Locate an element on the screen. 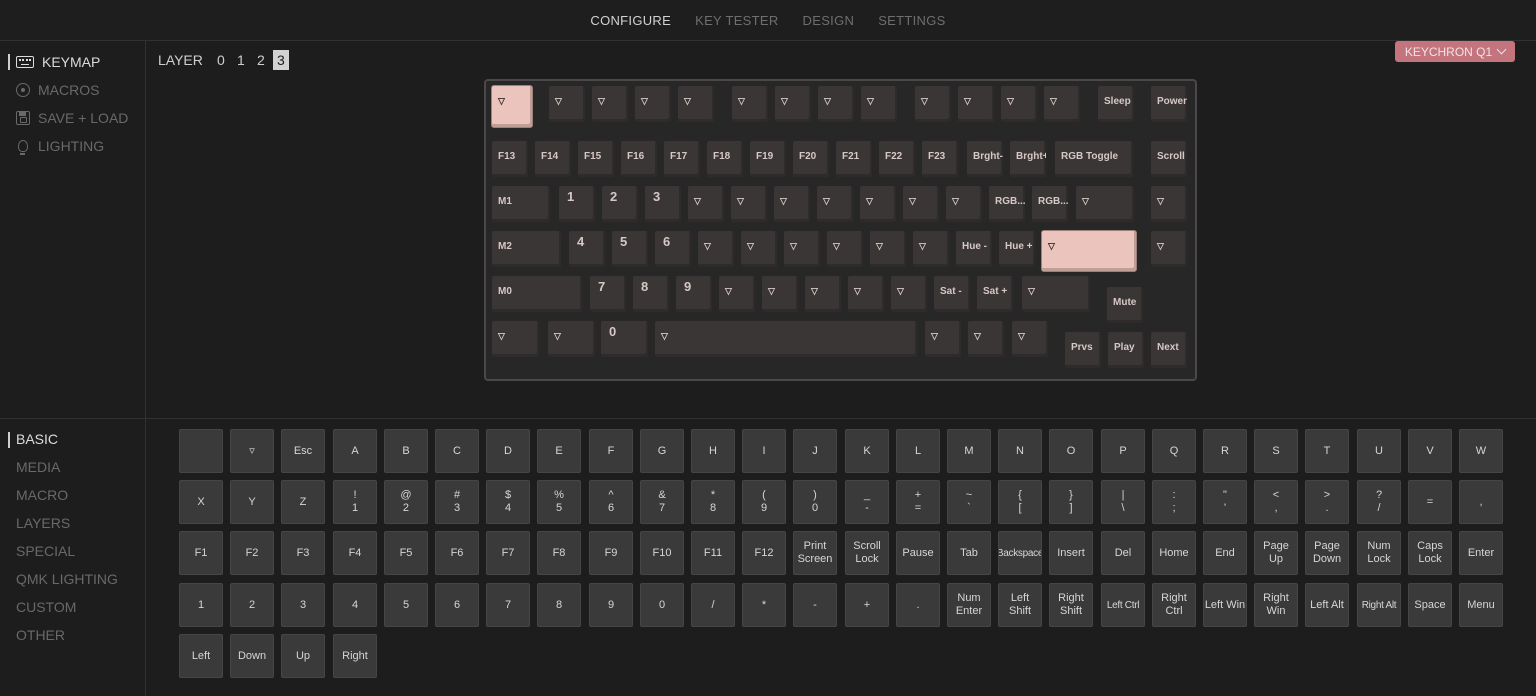 This screenshot has width=1536, height=696. keycode-button: N is located at coordinates (1020, 451).